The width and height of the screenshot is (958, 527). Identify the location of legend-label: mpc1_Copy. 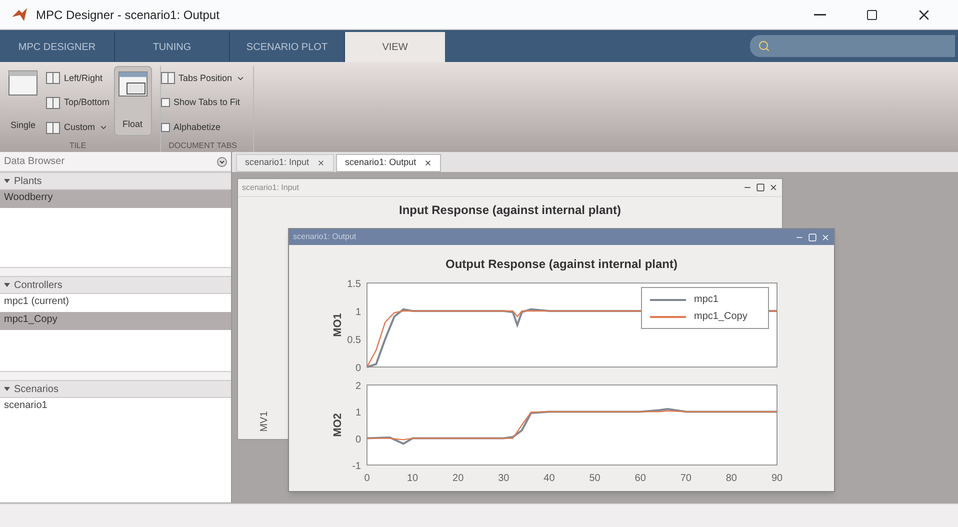
(721, 317).